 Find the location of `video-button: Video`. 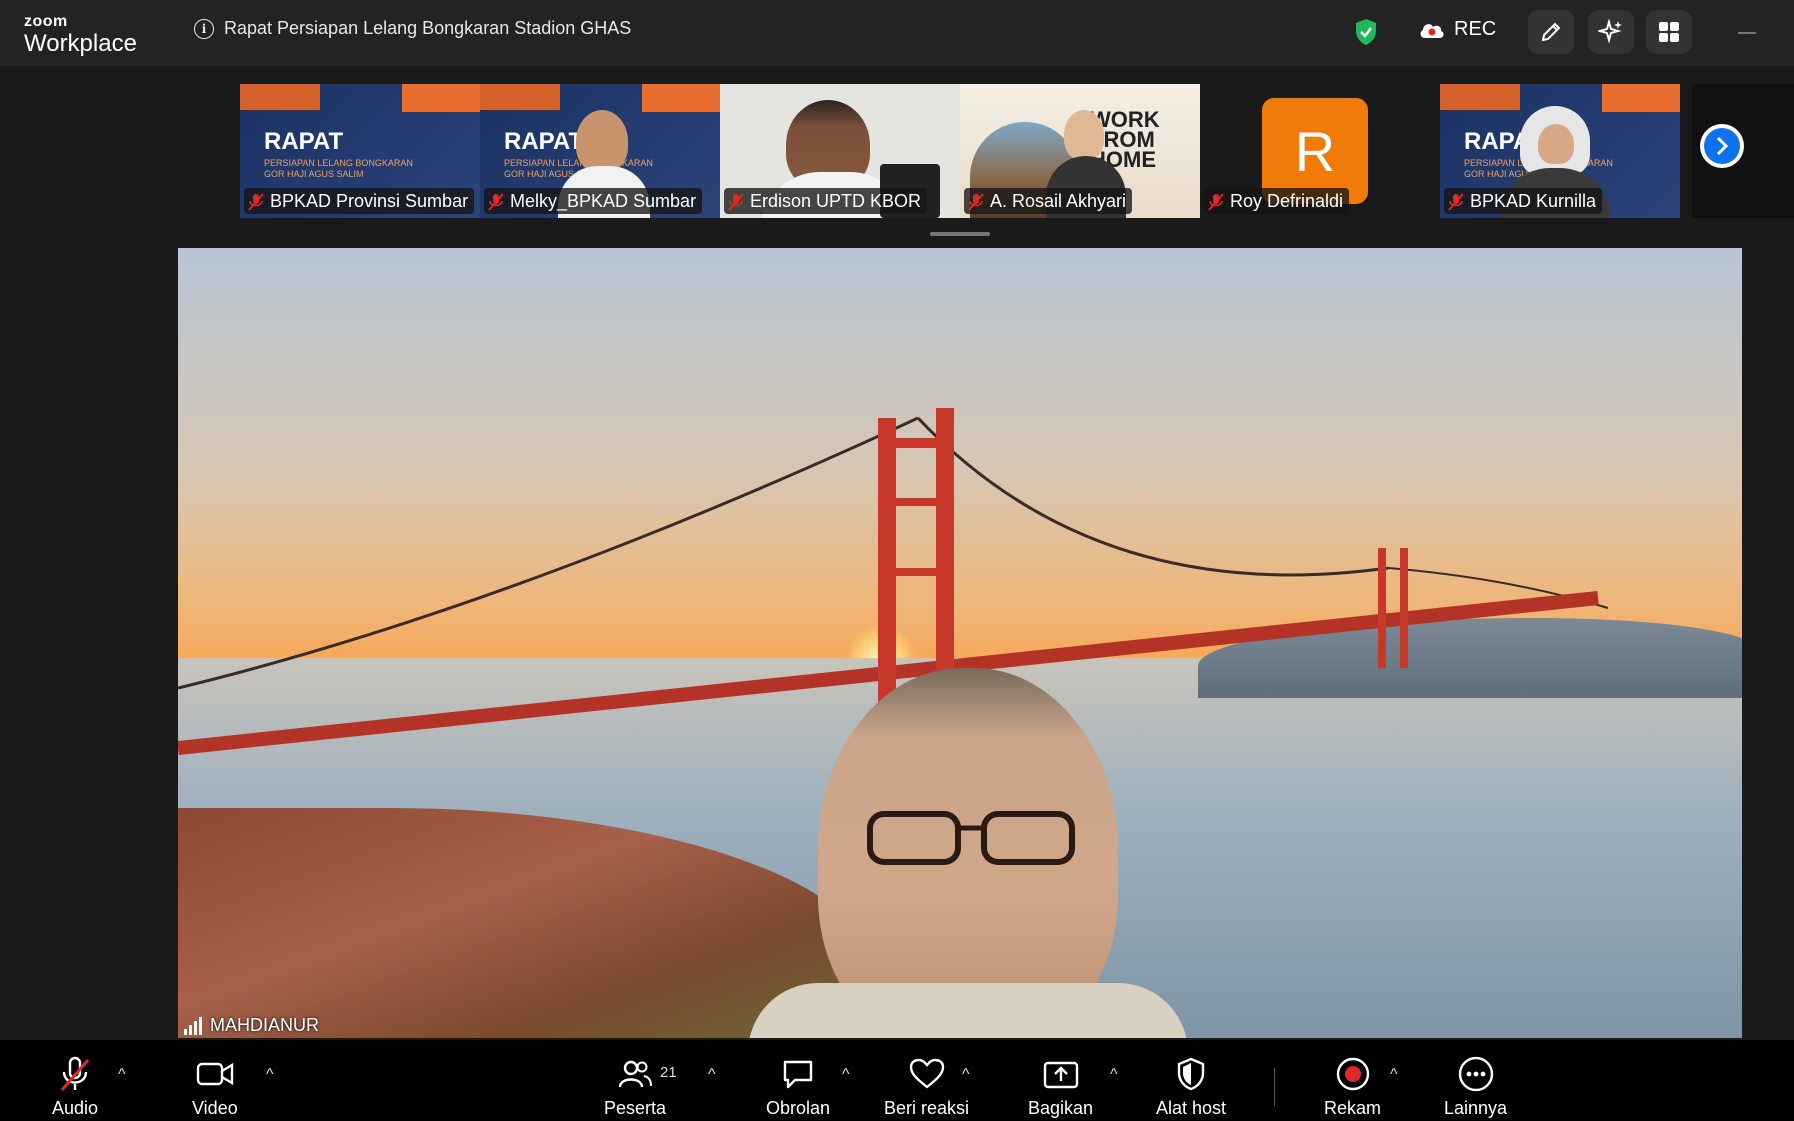

video-button: Video is located at coordinates (215, 1087).